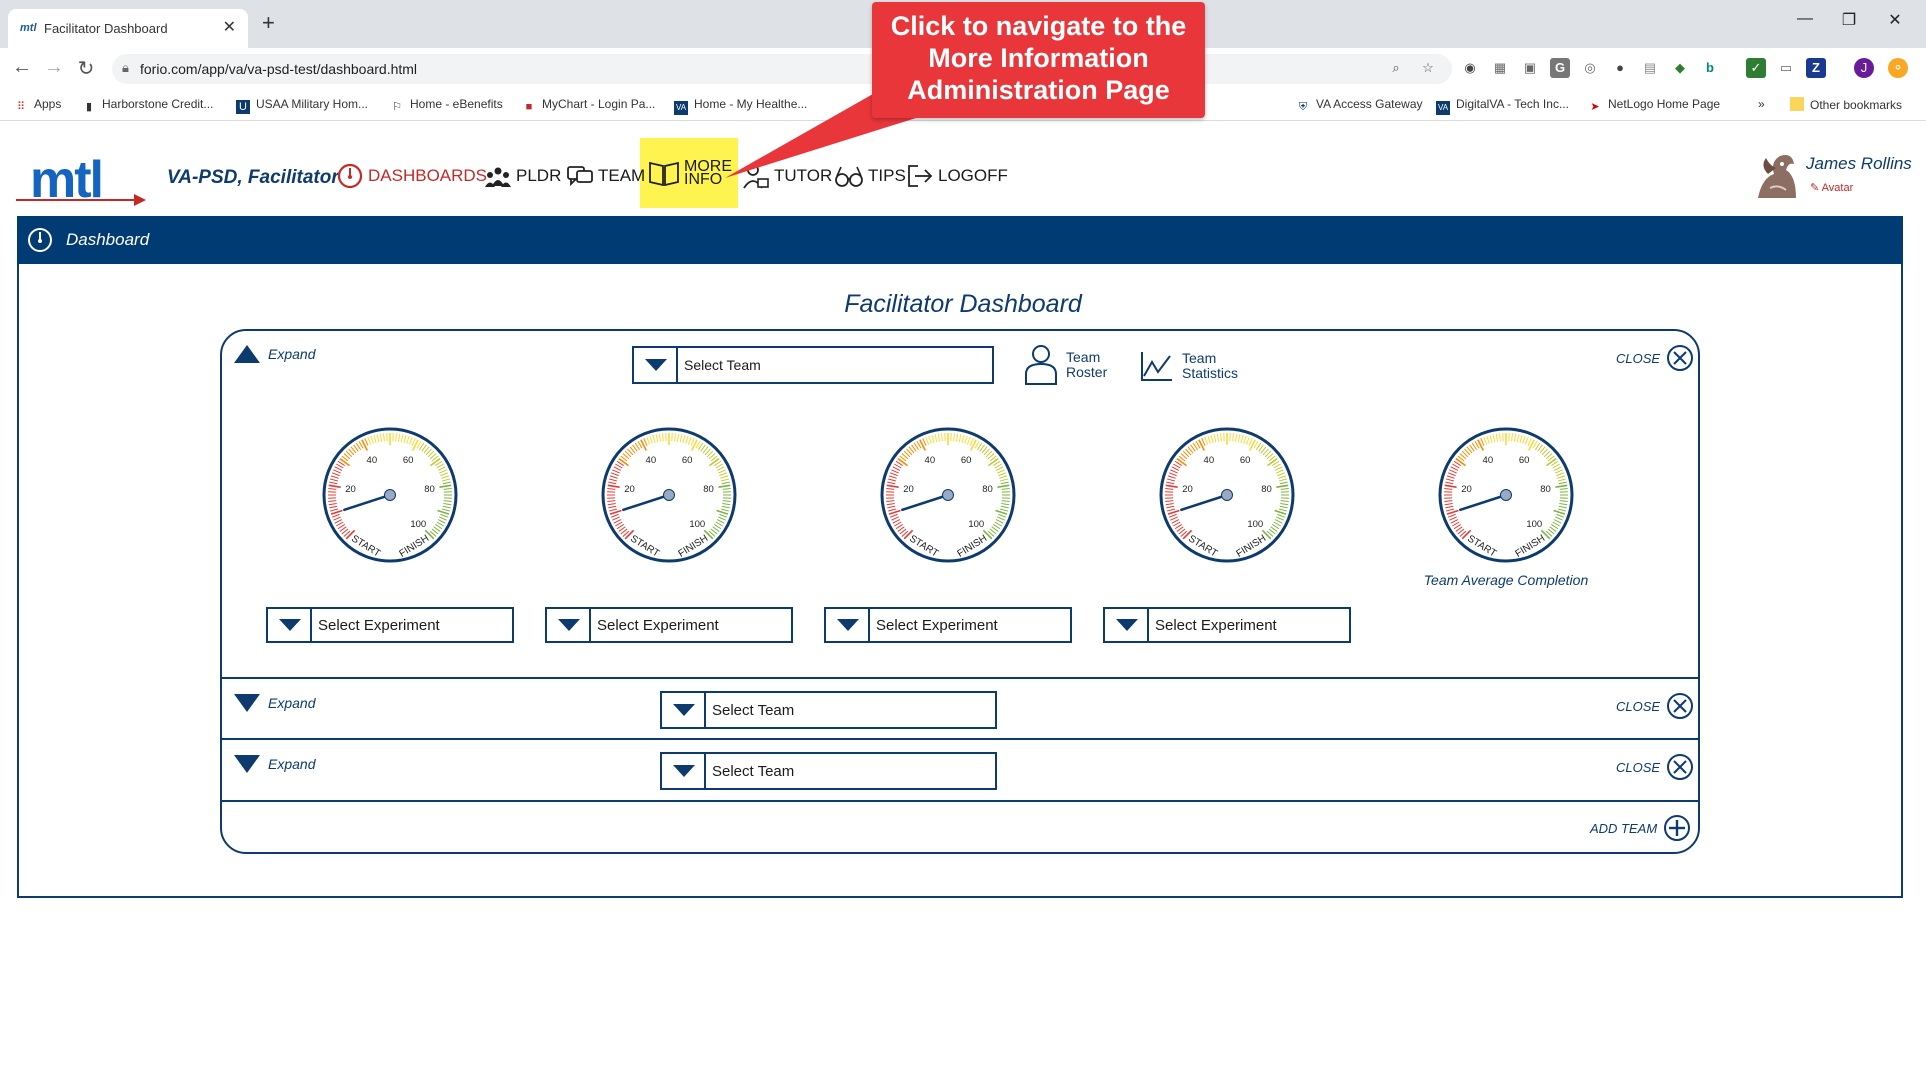  I want to click on back-icon: ←, so click(22, 67).